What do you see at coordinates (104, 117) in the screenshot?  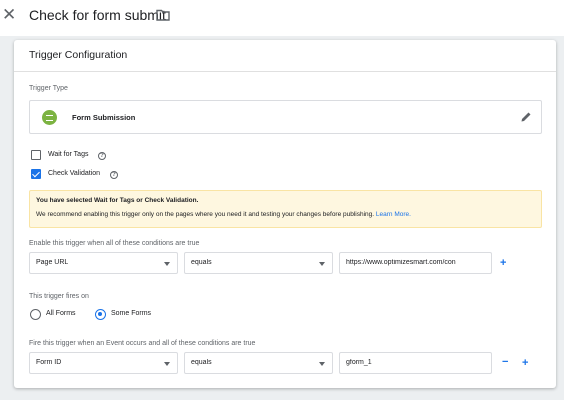 I see `trigger-type-value: Form Submission` at bounding box center [104, 117].